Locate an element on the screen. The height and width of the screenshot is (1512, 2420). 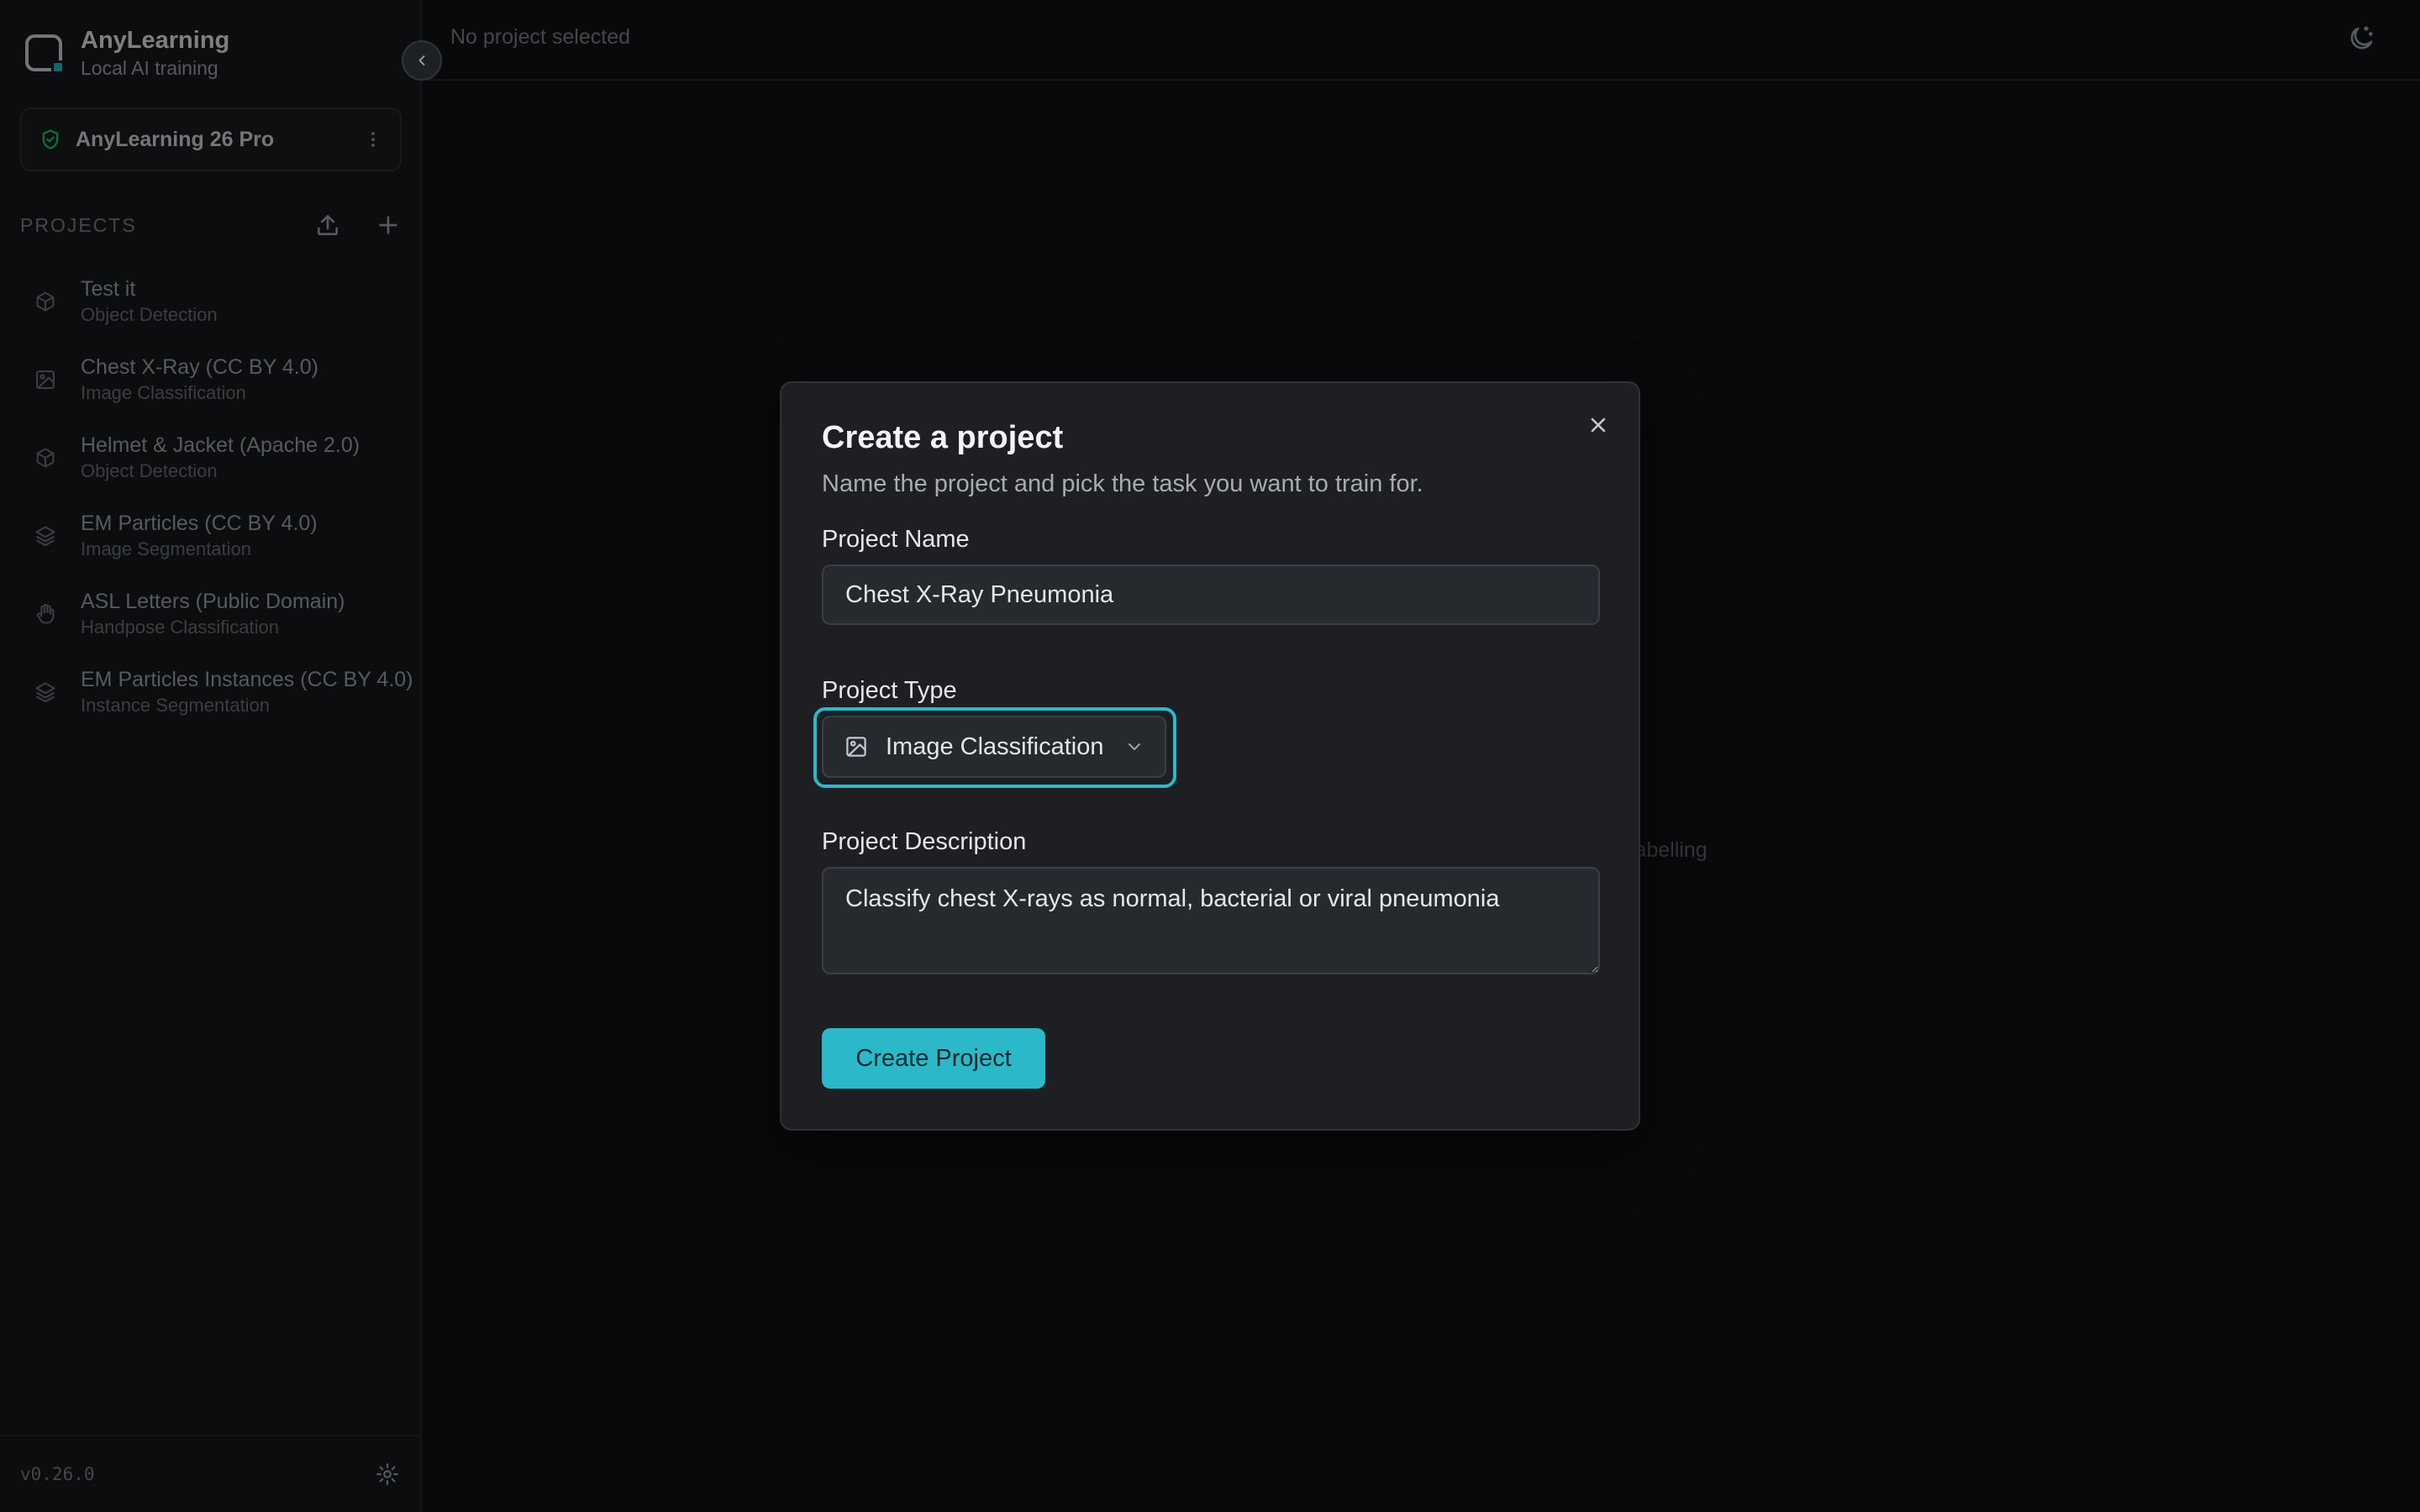
project-name-label: Project Name is located at coordinates (896, 539).